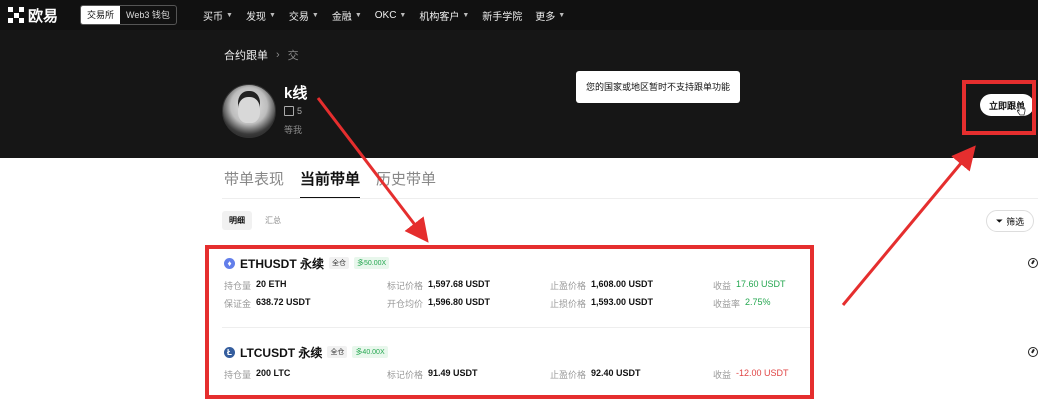 This screenshot has height=399, width=1038. I want to click on annotation-arrow-up, so click(908, 225).